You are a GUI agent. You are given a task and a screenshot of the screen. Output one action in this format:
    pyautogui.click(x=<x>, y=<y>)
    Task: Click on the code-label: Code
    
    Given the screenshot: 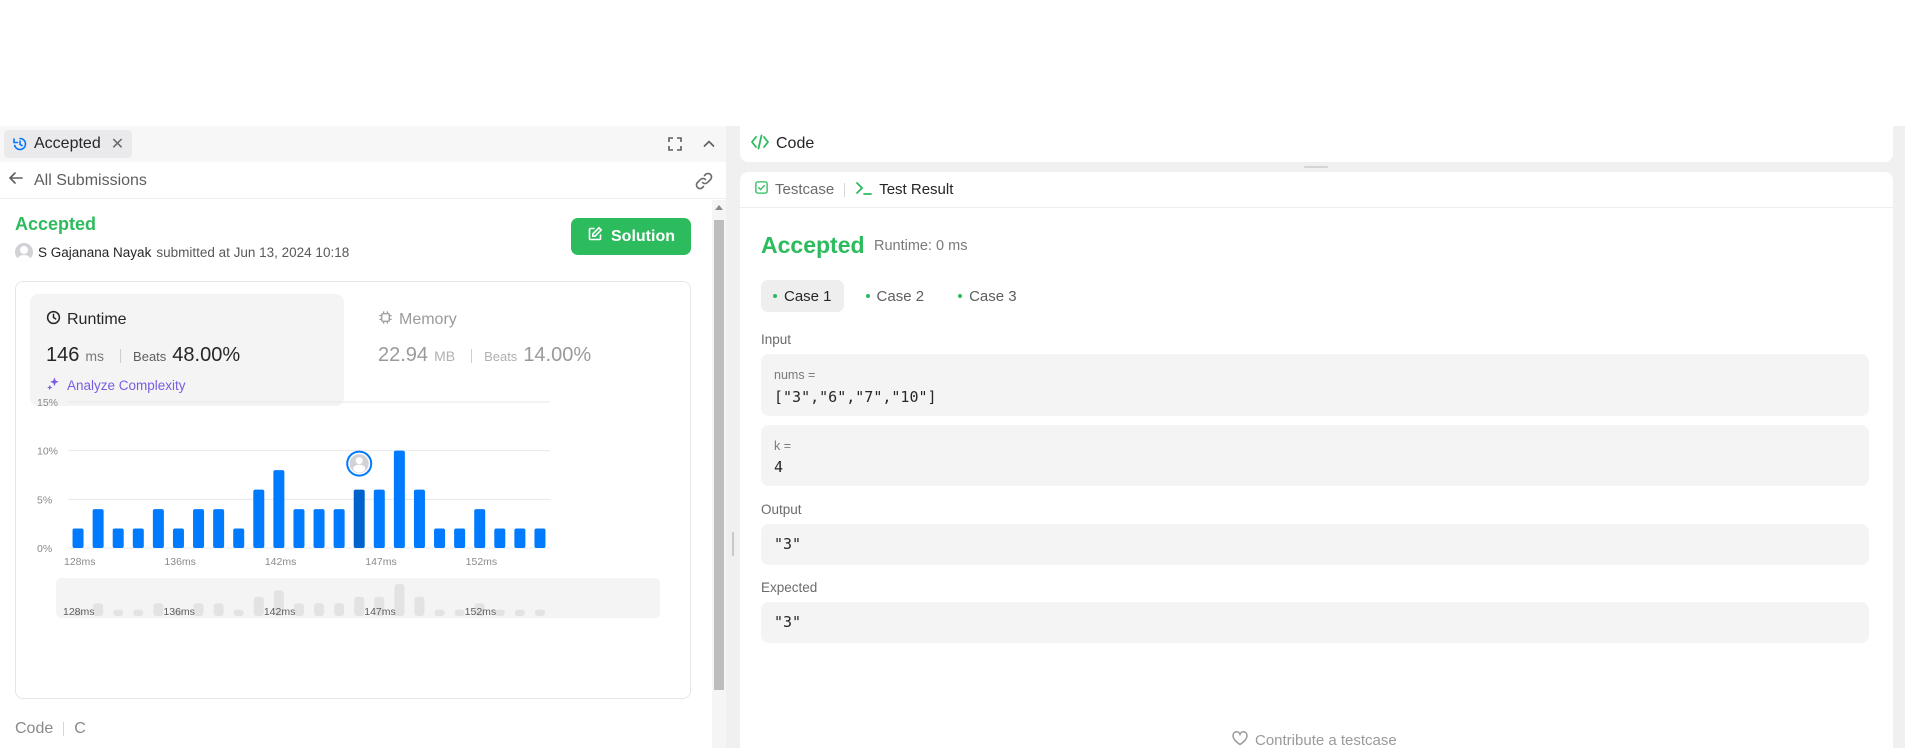 What is the action you would take?
    pyautogui.click(x=34, y=728)
    